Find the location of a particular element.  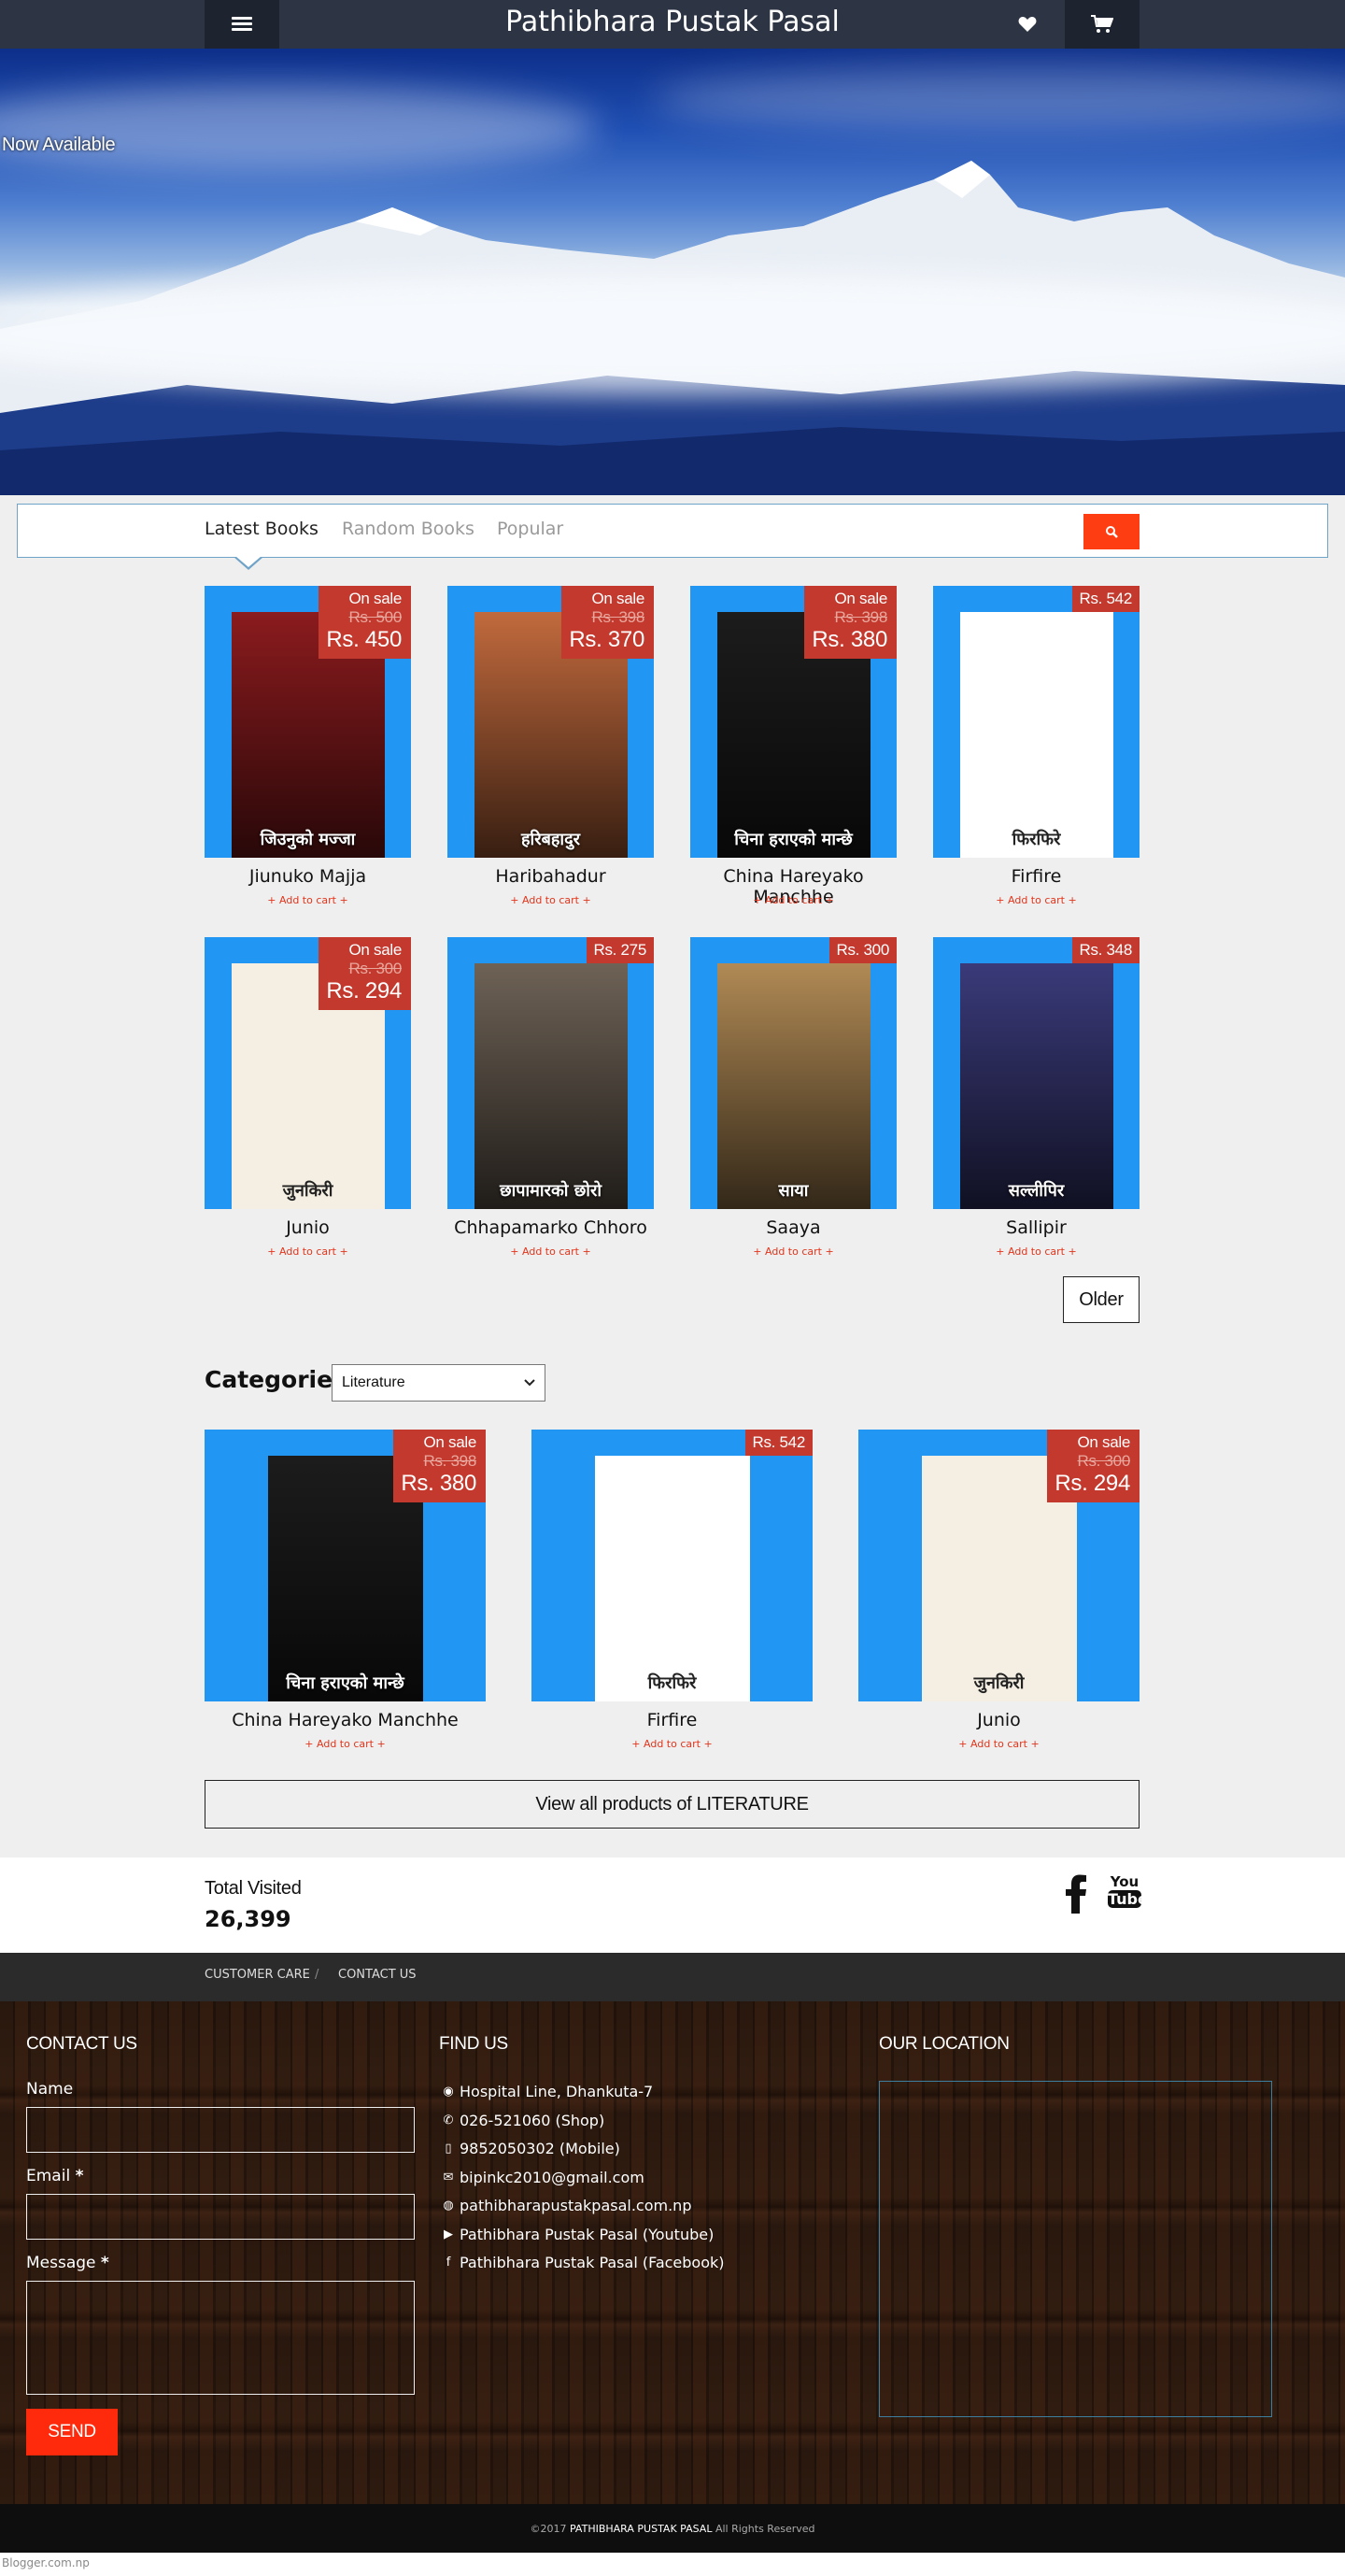

book-title: Chhapamarko Chhoro is located at coordinates (550, 1227).